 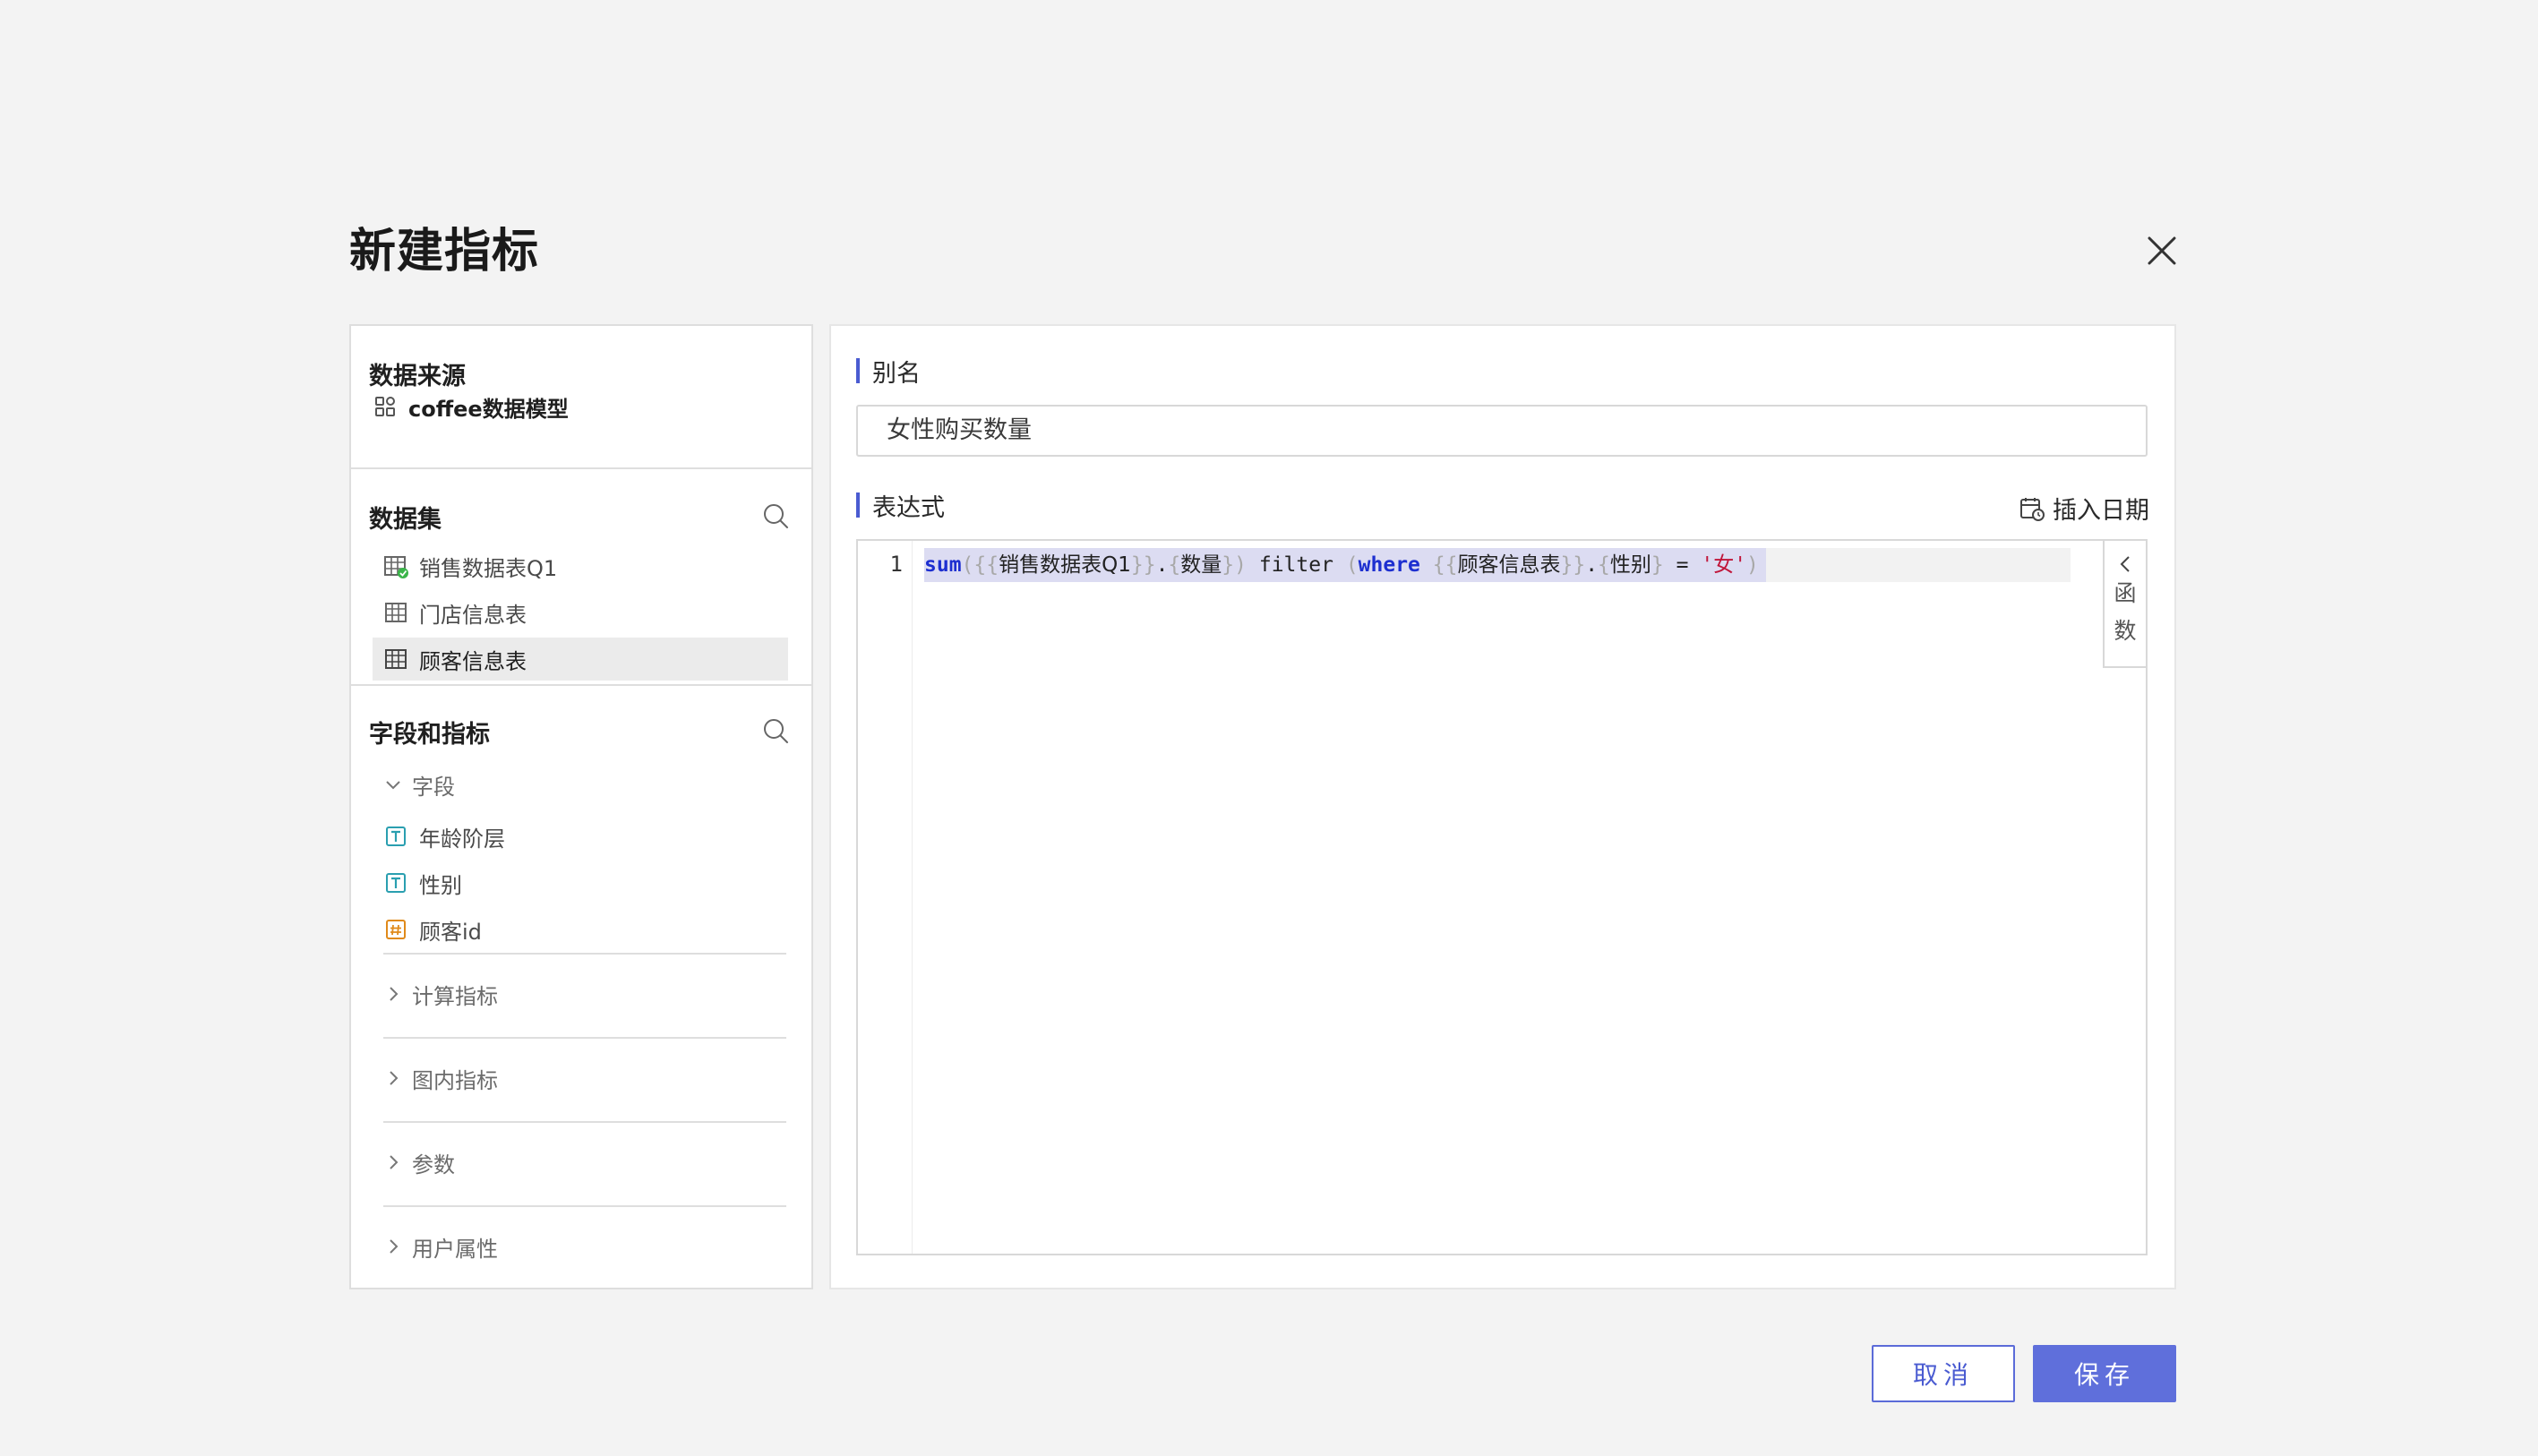 What do you see at coordinates (1509, 565) in the screenshot?
I see `code-table: 顾客信息表` at bounding box center [1509, 565].